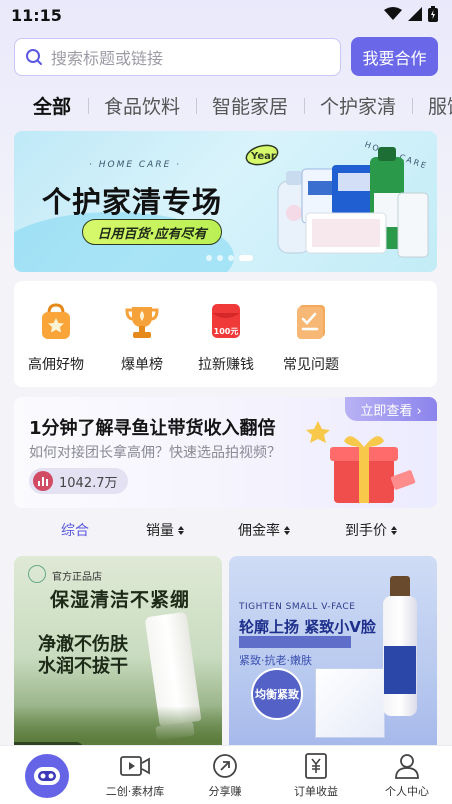 This screenshot has height=804, width=452. I want to click on quick-link-label: 高佣好物, so click(56, 365).